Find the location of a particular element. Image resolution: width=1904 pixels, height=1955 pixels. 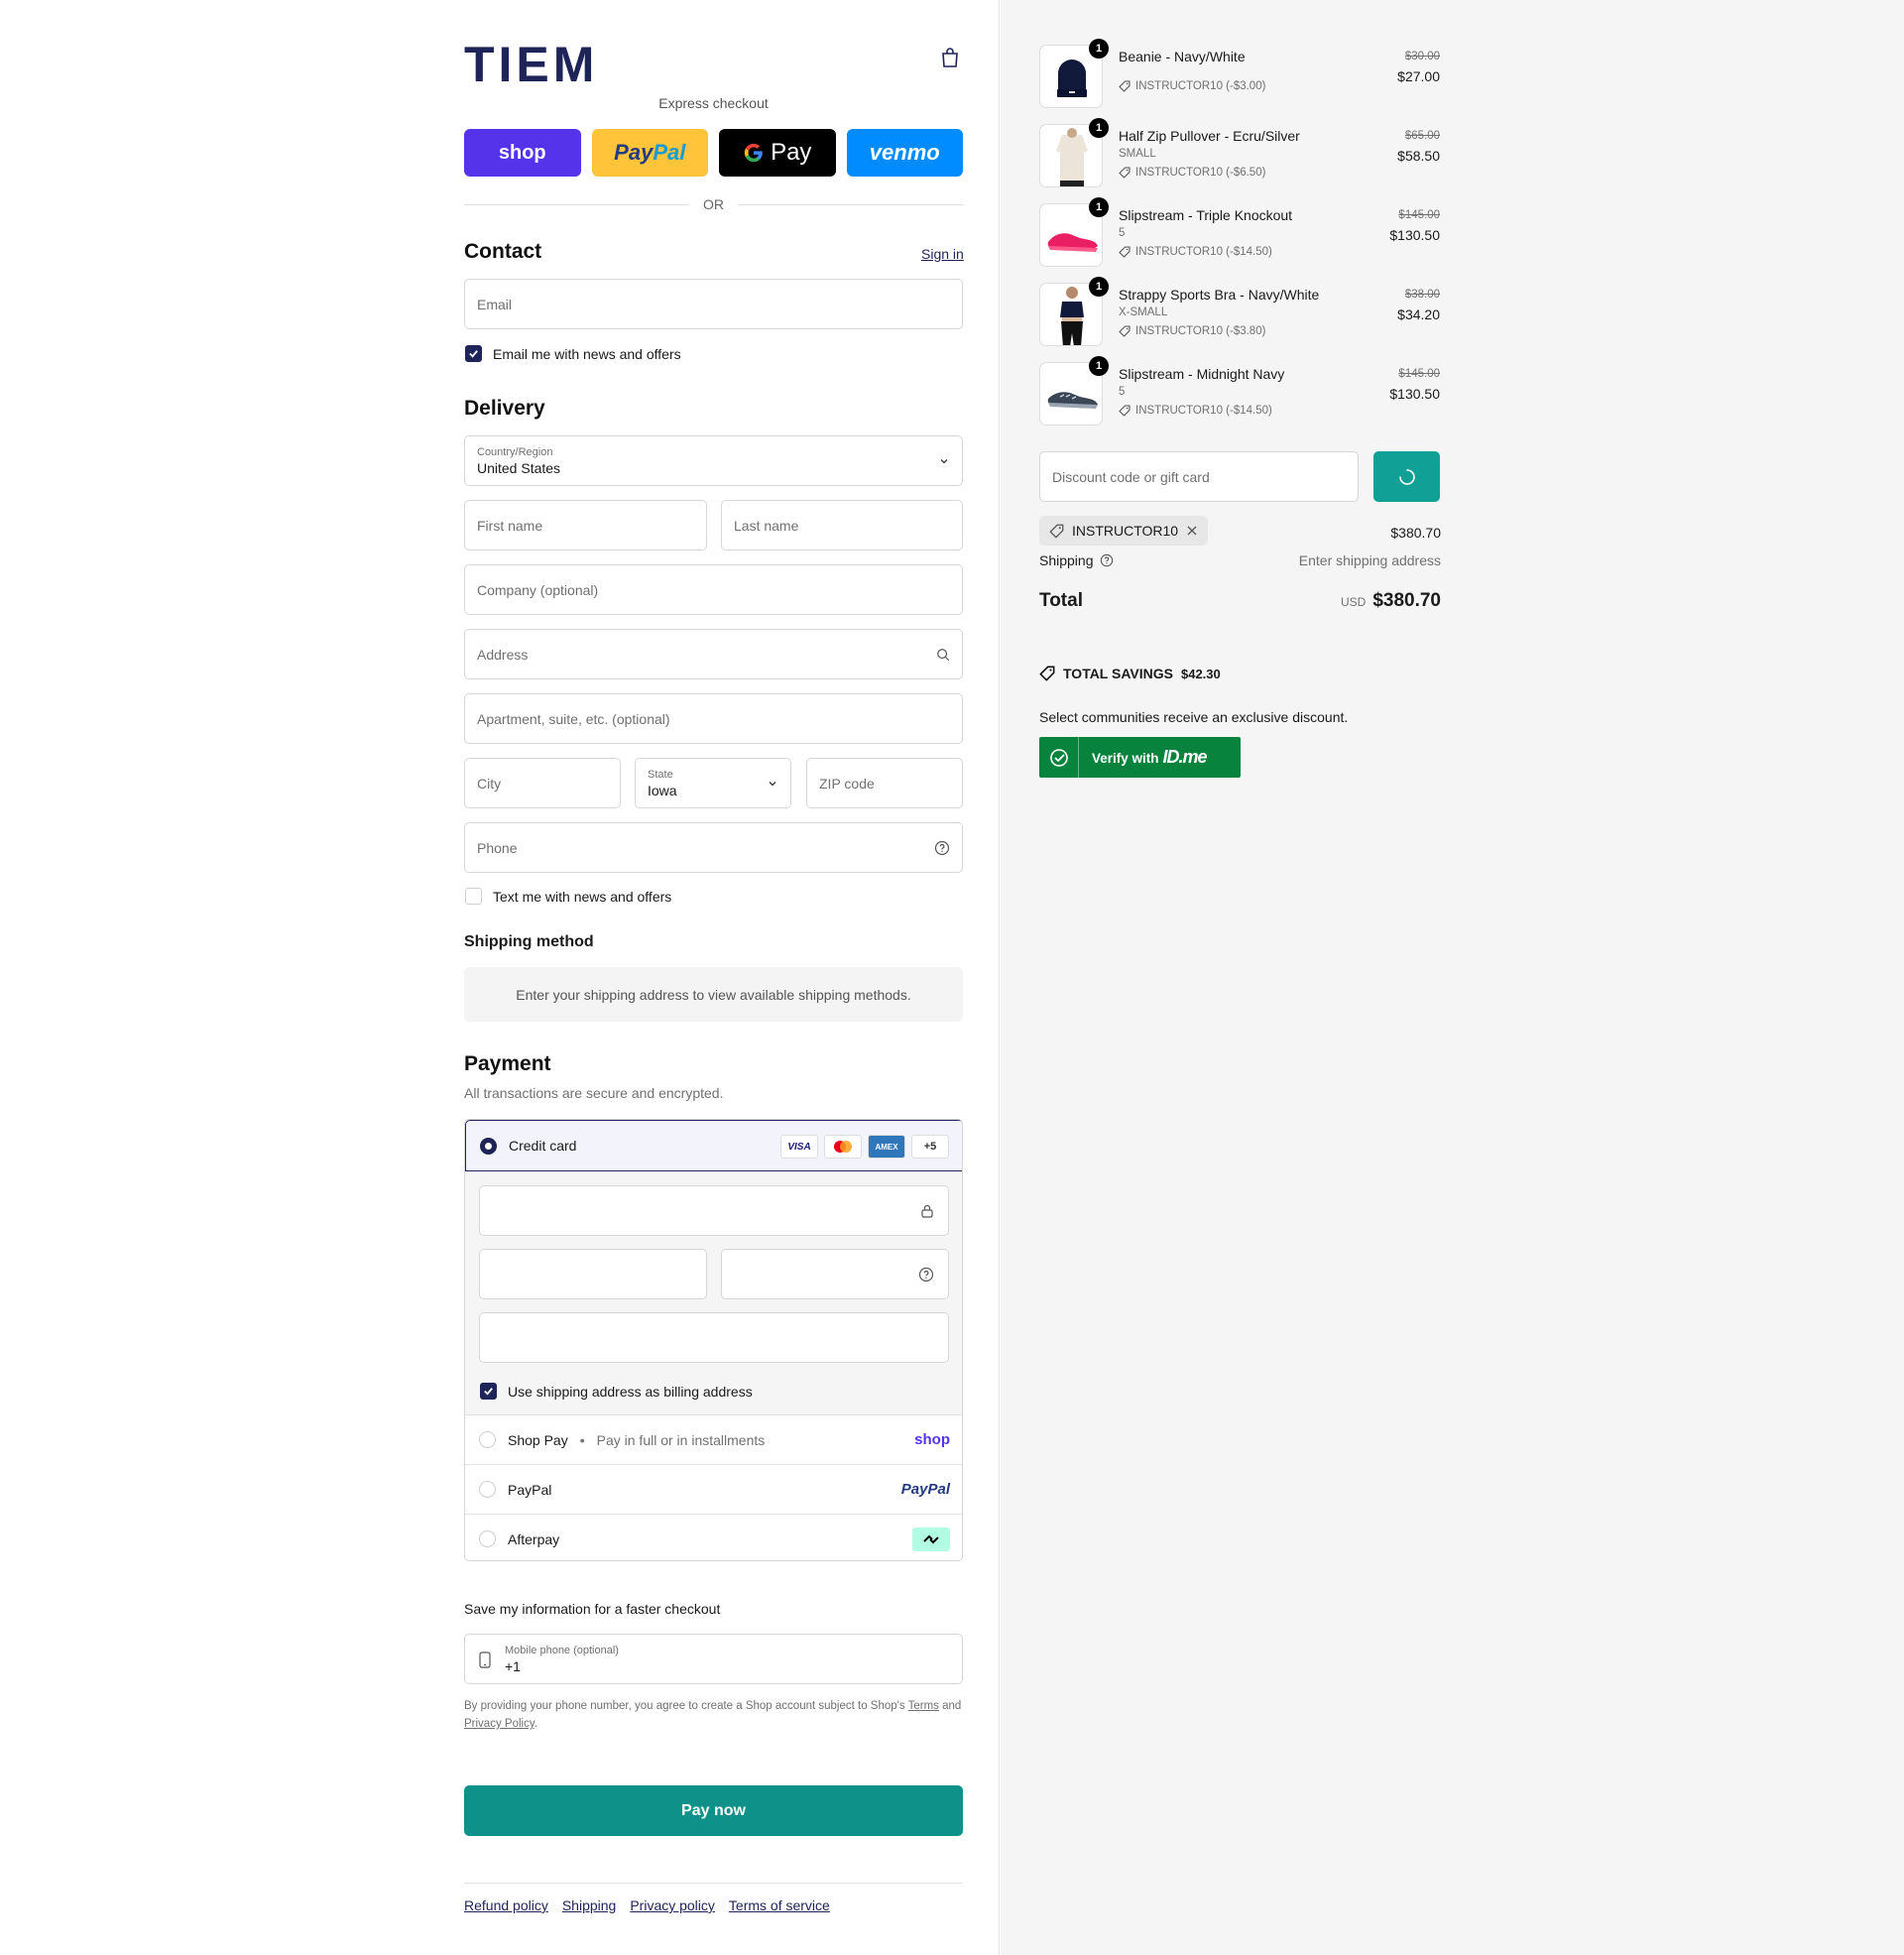

shipping-method-heading: Shipping method is located at coordinates (529, 942).